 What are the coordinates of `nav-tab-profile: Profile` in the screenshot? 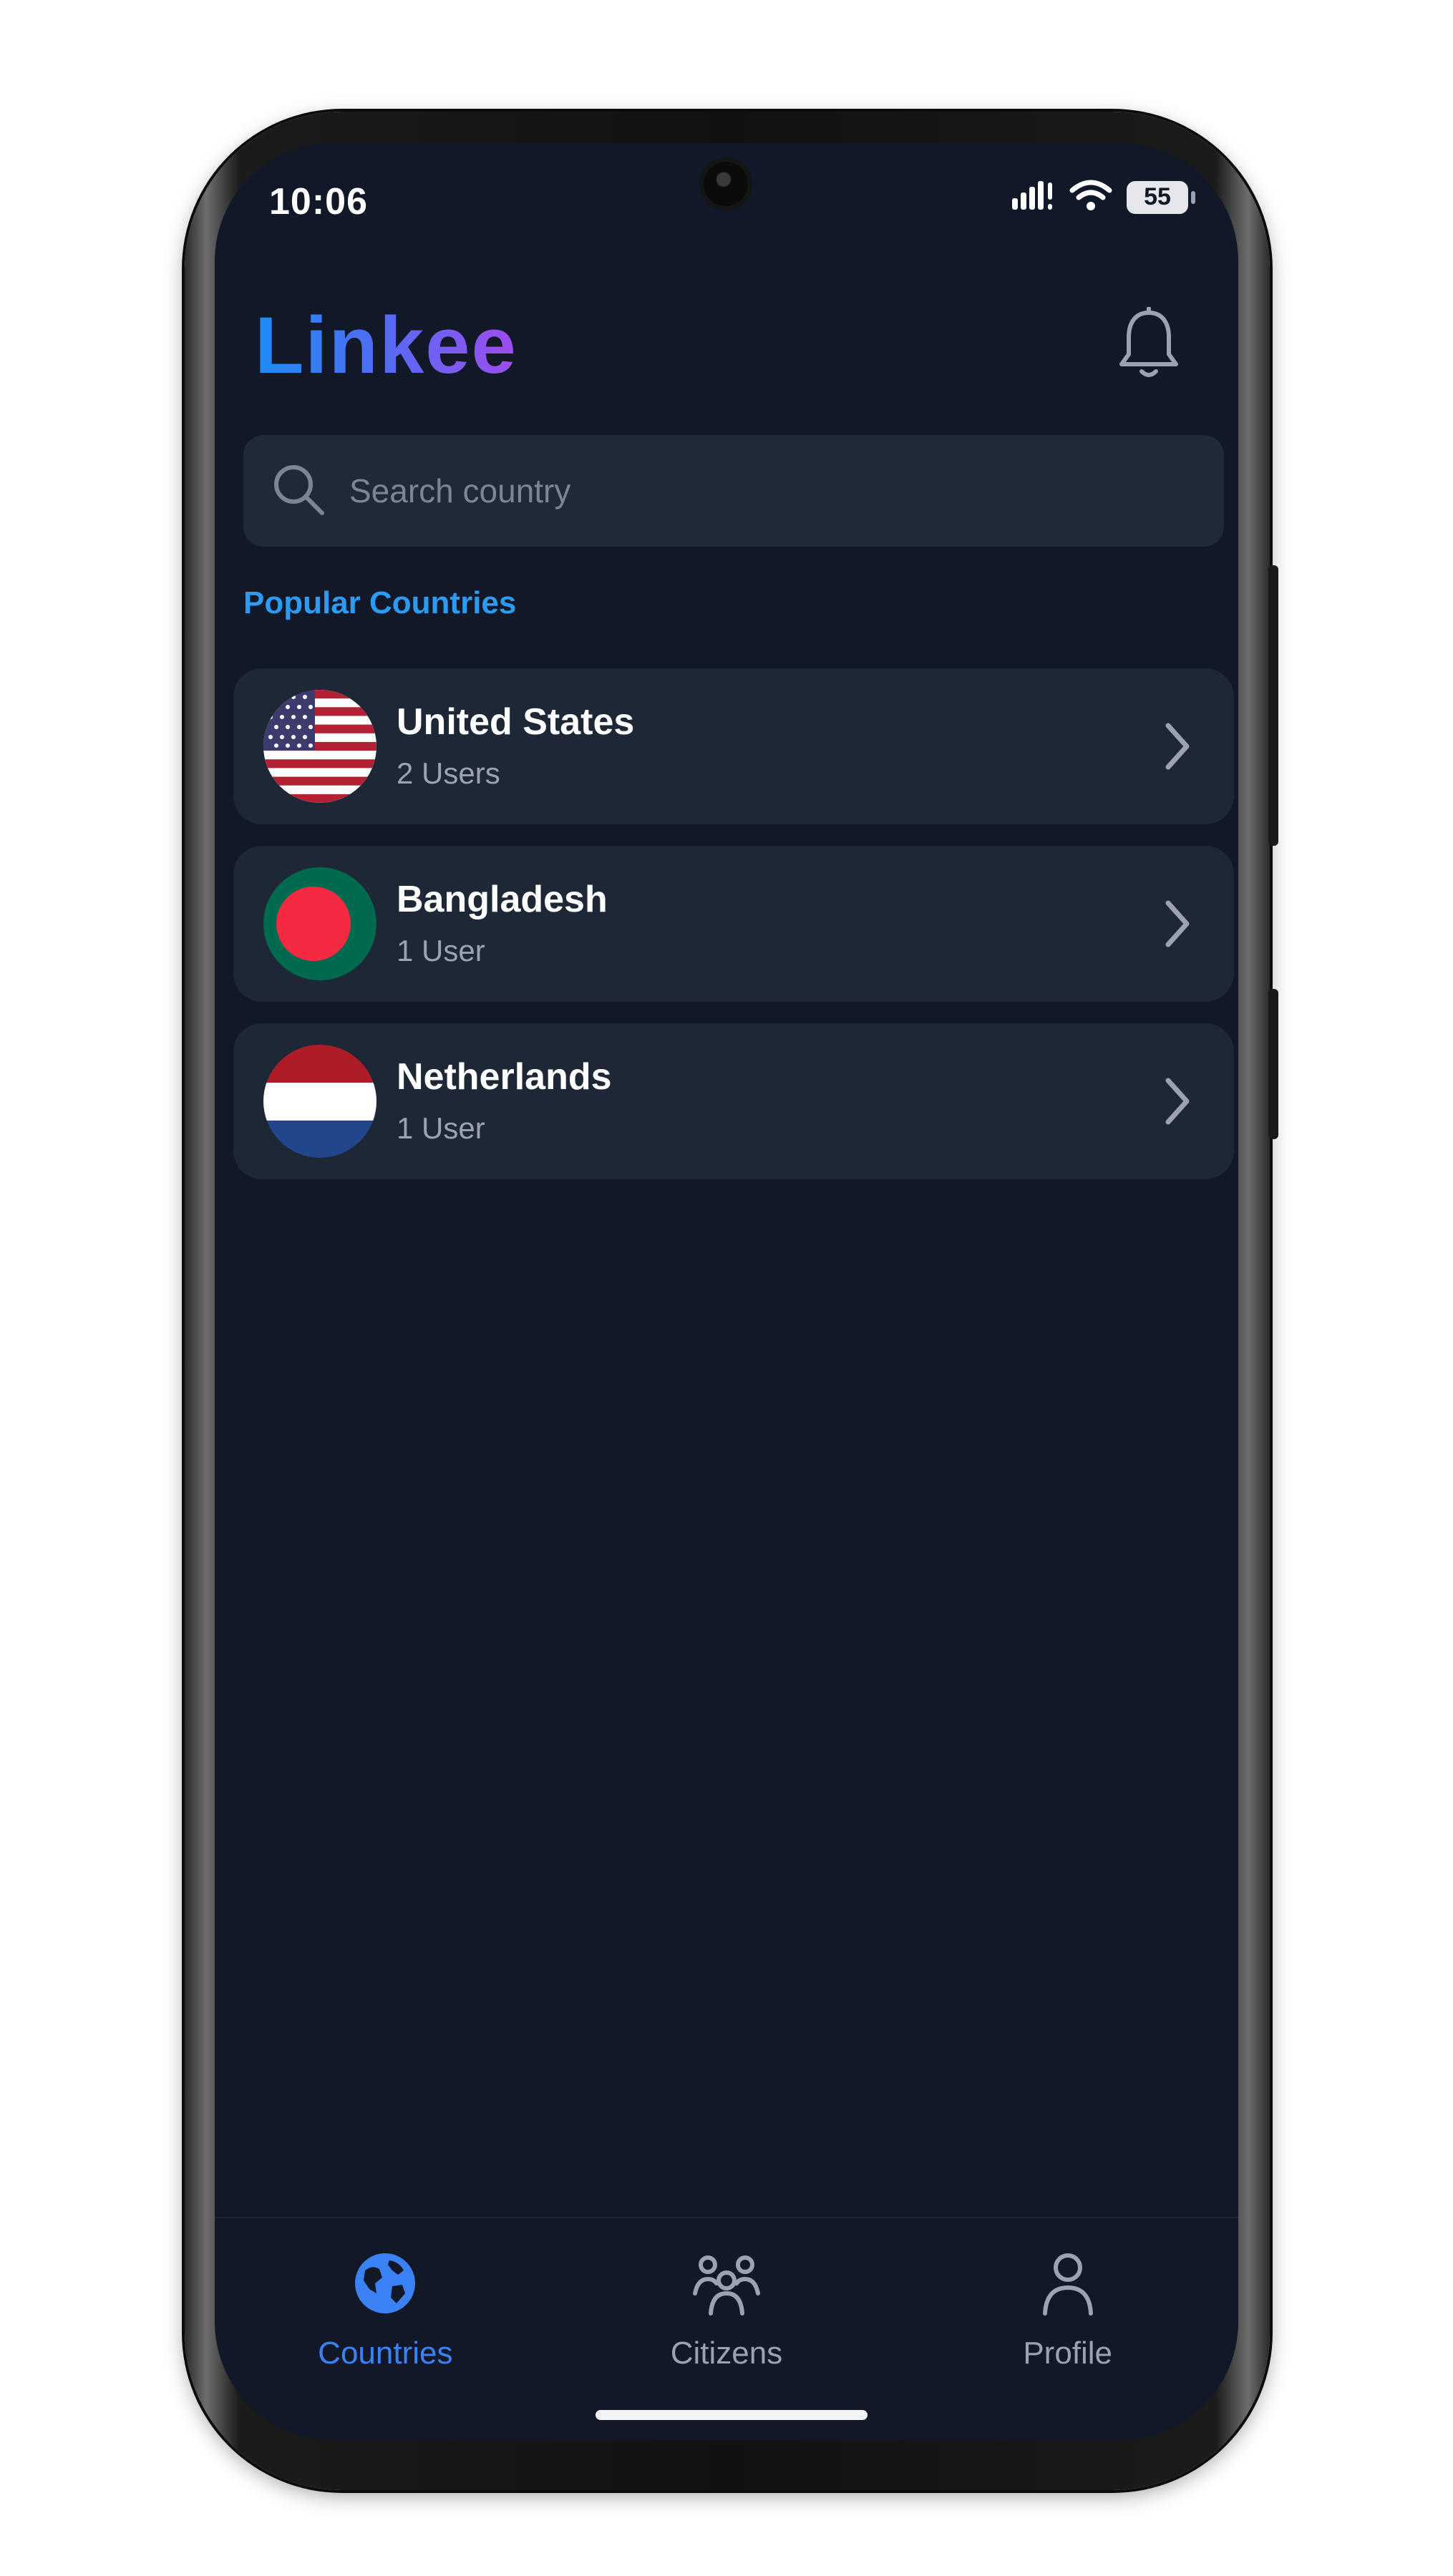 It's located at (1067, 2329).